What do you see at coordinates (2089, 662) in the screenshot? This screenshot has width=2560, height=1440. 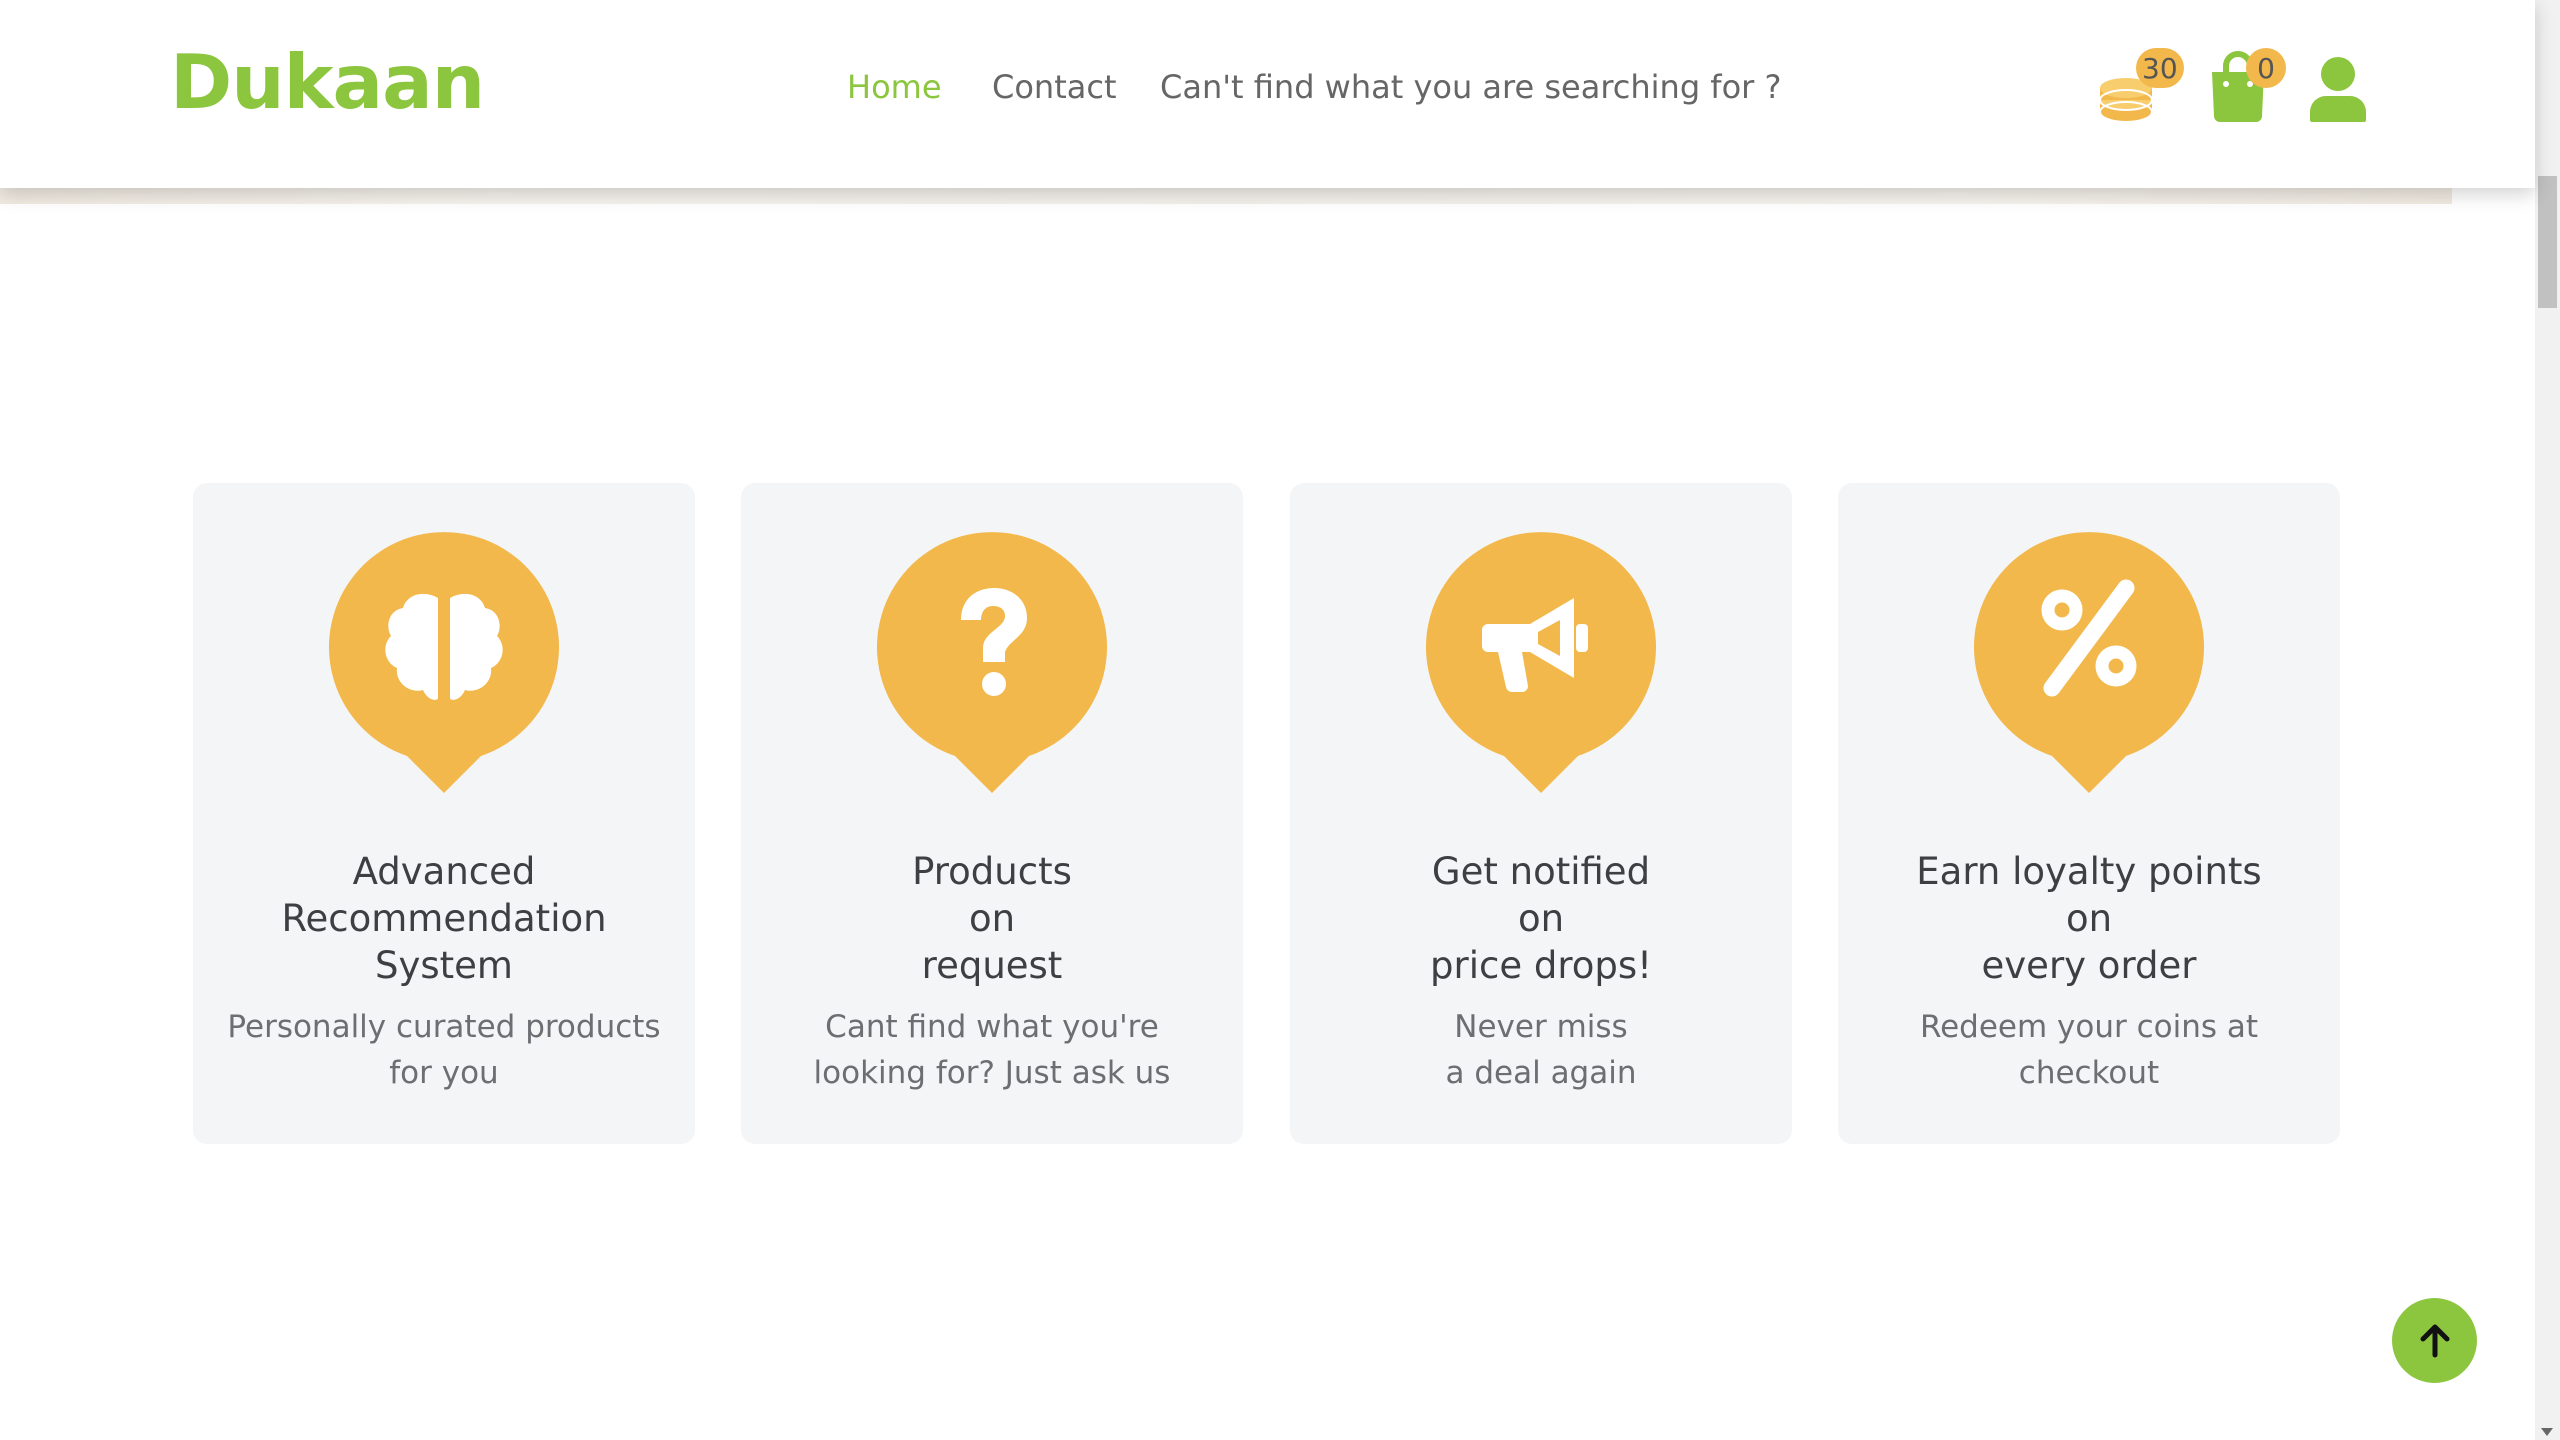 I see `percent-icon` at bounding box center [2089, 662].